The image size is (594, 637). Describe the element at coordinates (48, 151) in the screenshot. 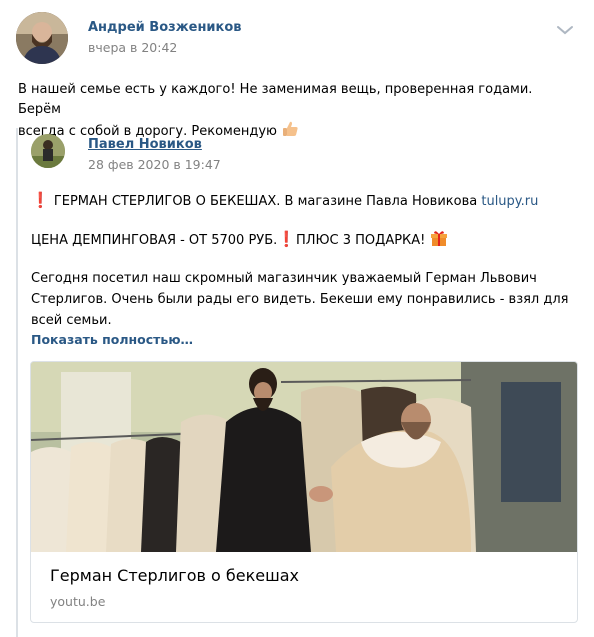

I see `repost-author-avatar` at that location.